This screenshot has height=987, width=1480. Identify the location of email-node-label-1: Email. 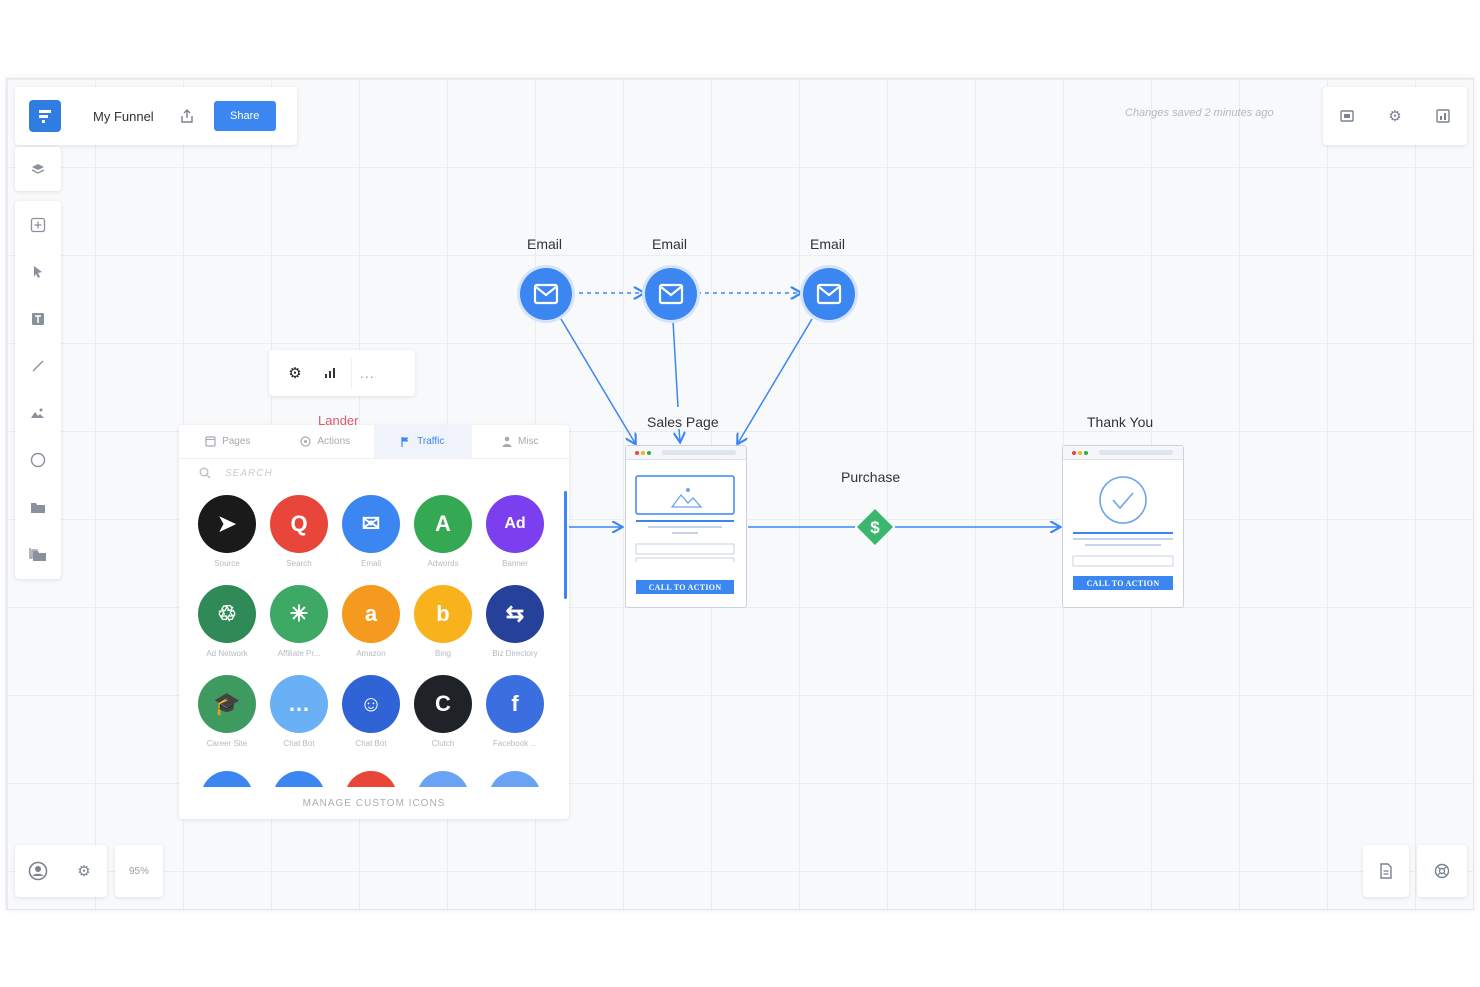
(545, 244).